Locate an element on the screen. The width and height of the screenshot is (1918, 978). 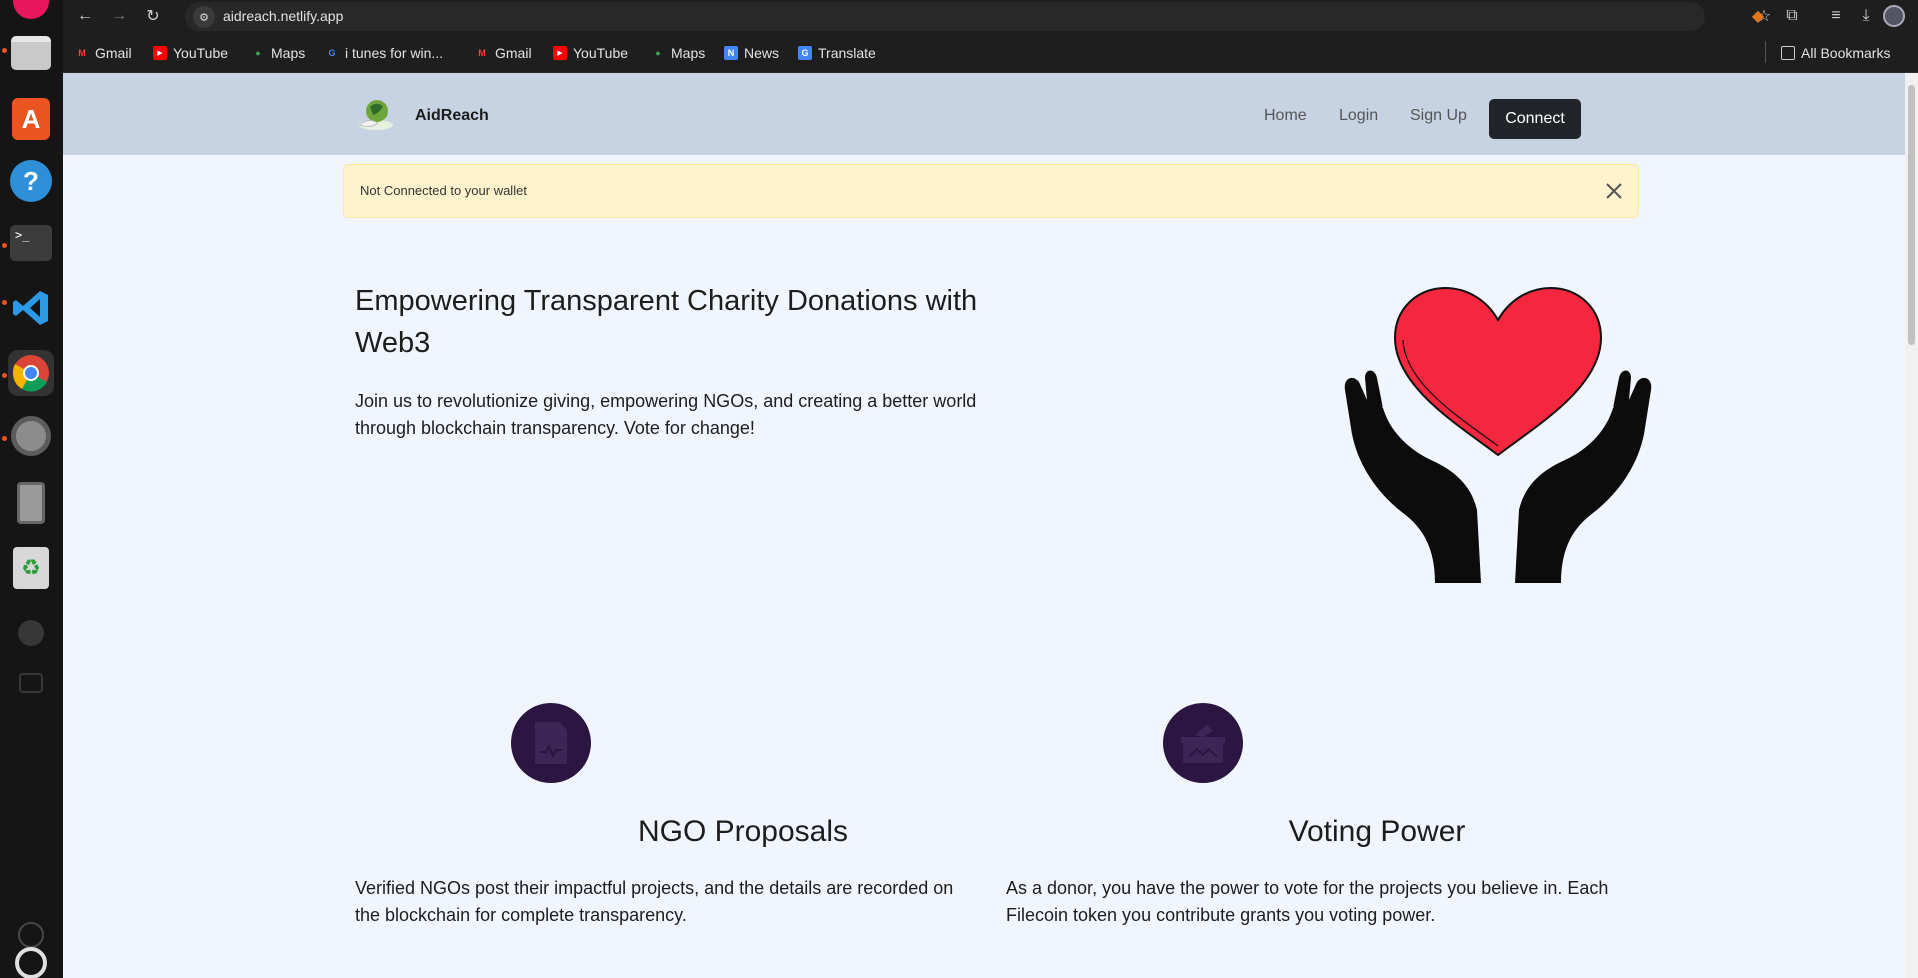
document-icon is located at coordinates (551, 743).